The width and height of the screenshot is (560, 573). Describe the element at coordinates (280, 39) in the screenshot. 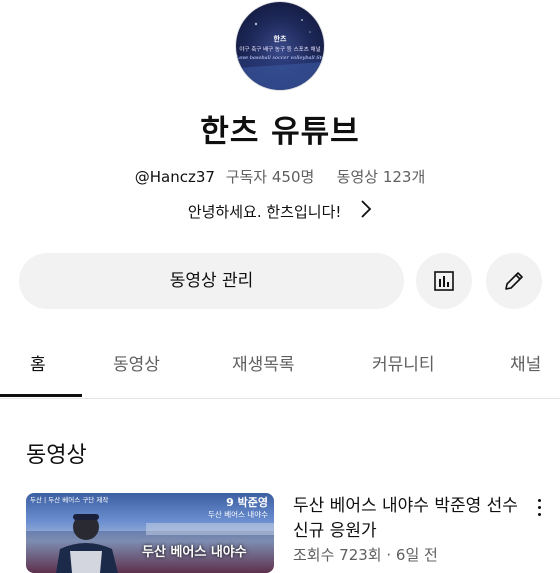

I see `avatar-name-text: 한츠` at that location.